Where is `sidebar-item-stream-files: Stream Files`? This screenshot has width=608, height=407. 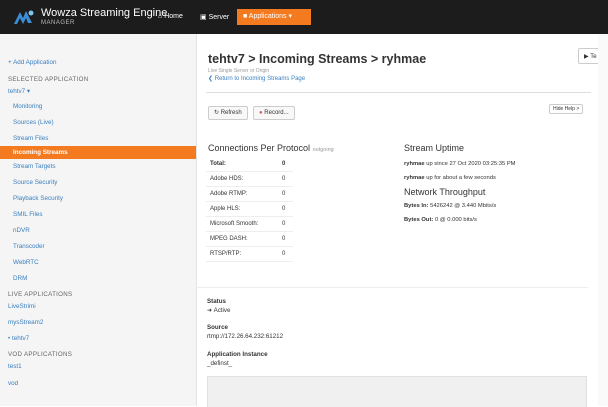 sidebar-item-stream-files: Stream Files is located at coordinates (30, 138).